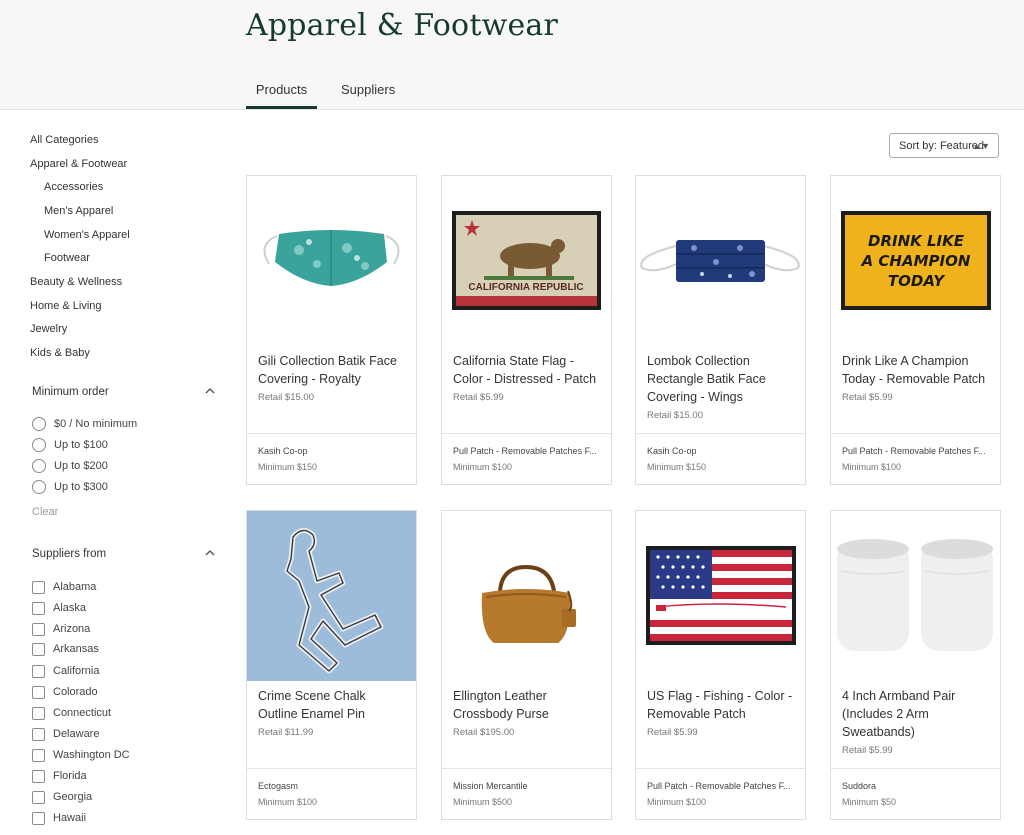 This screenshot has height=835, width=1024. I want to click on category-kids-baby: Kids & Baby, so click(60, 353).